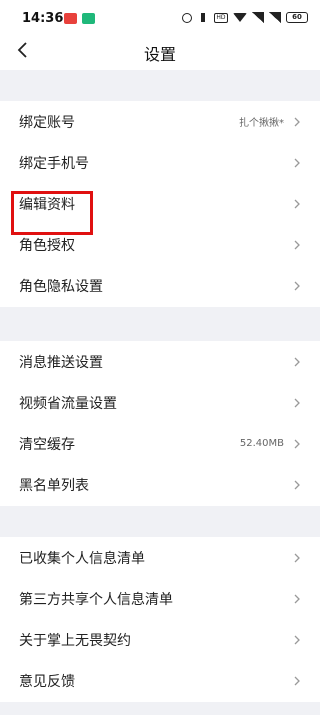  Describe the element at coordinates (61, 362) in the screenshot. I see `settings-item-label: 消息推送设置` at that location.